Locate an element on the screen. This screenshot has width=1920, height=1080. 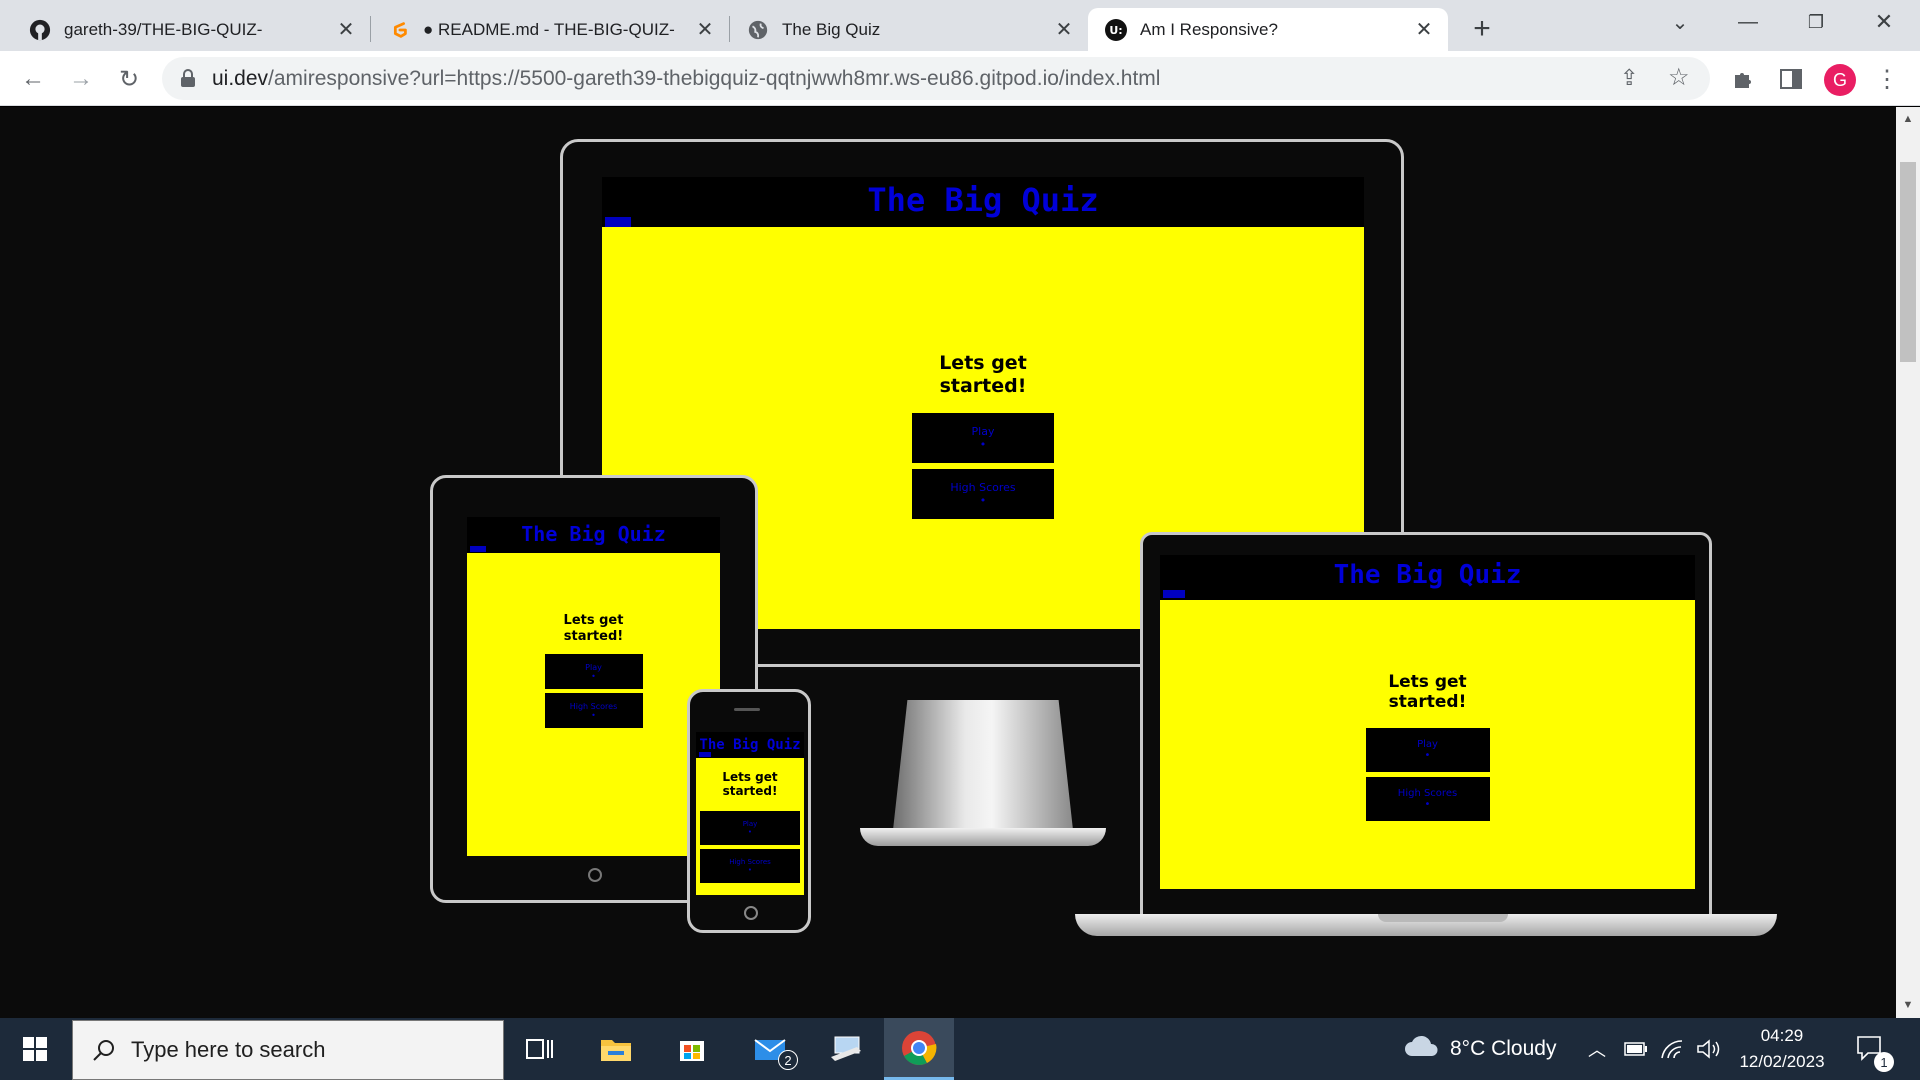
lock-icon is located at coordinates (188, 80).